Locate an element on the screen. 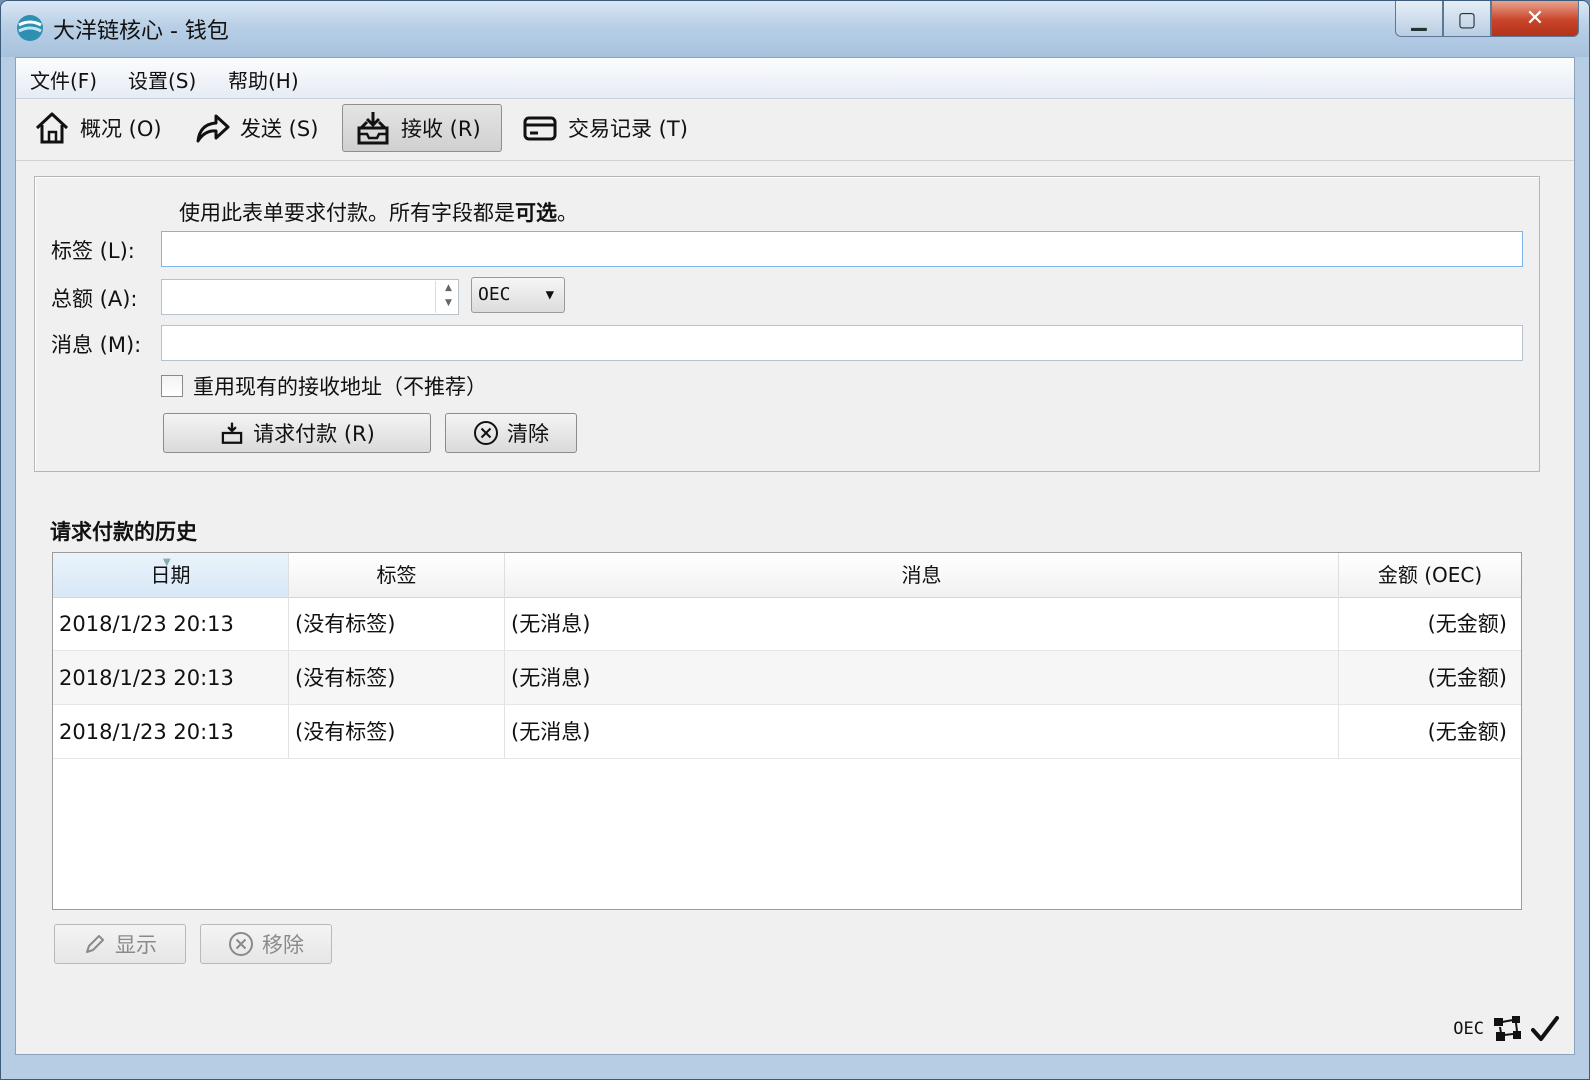  window-title: 大洋链核心 - 钱包 is located at coordinates (141, 31).